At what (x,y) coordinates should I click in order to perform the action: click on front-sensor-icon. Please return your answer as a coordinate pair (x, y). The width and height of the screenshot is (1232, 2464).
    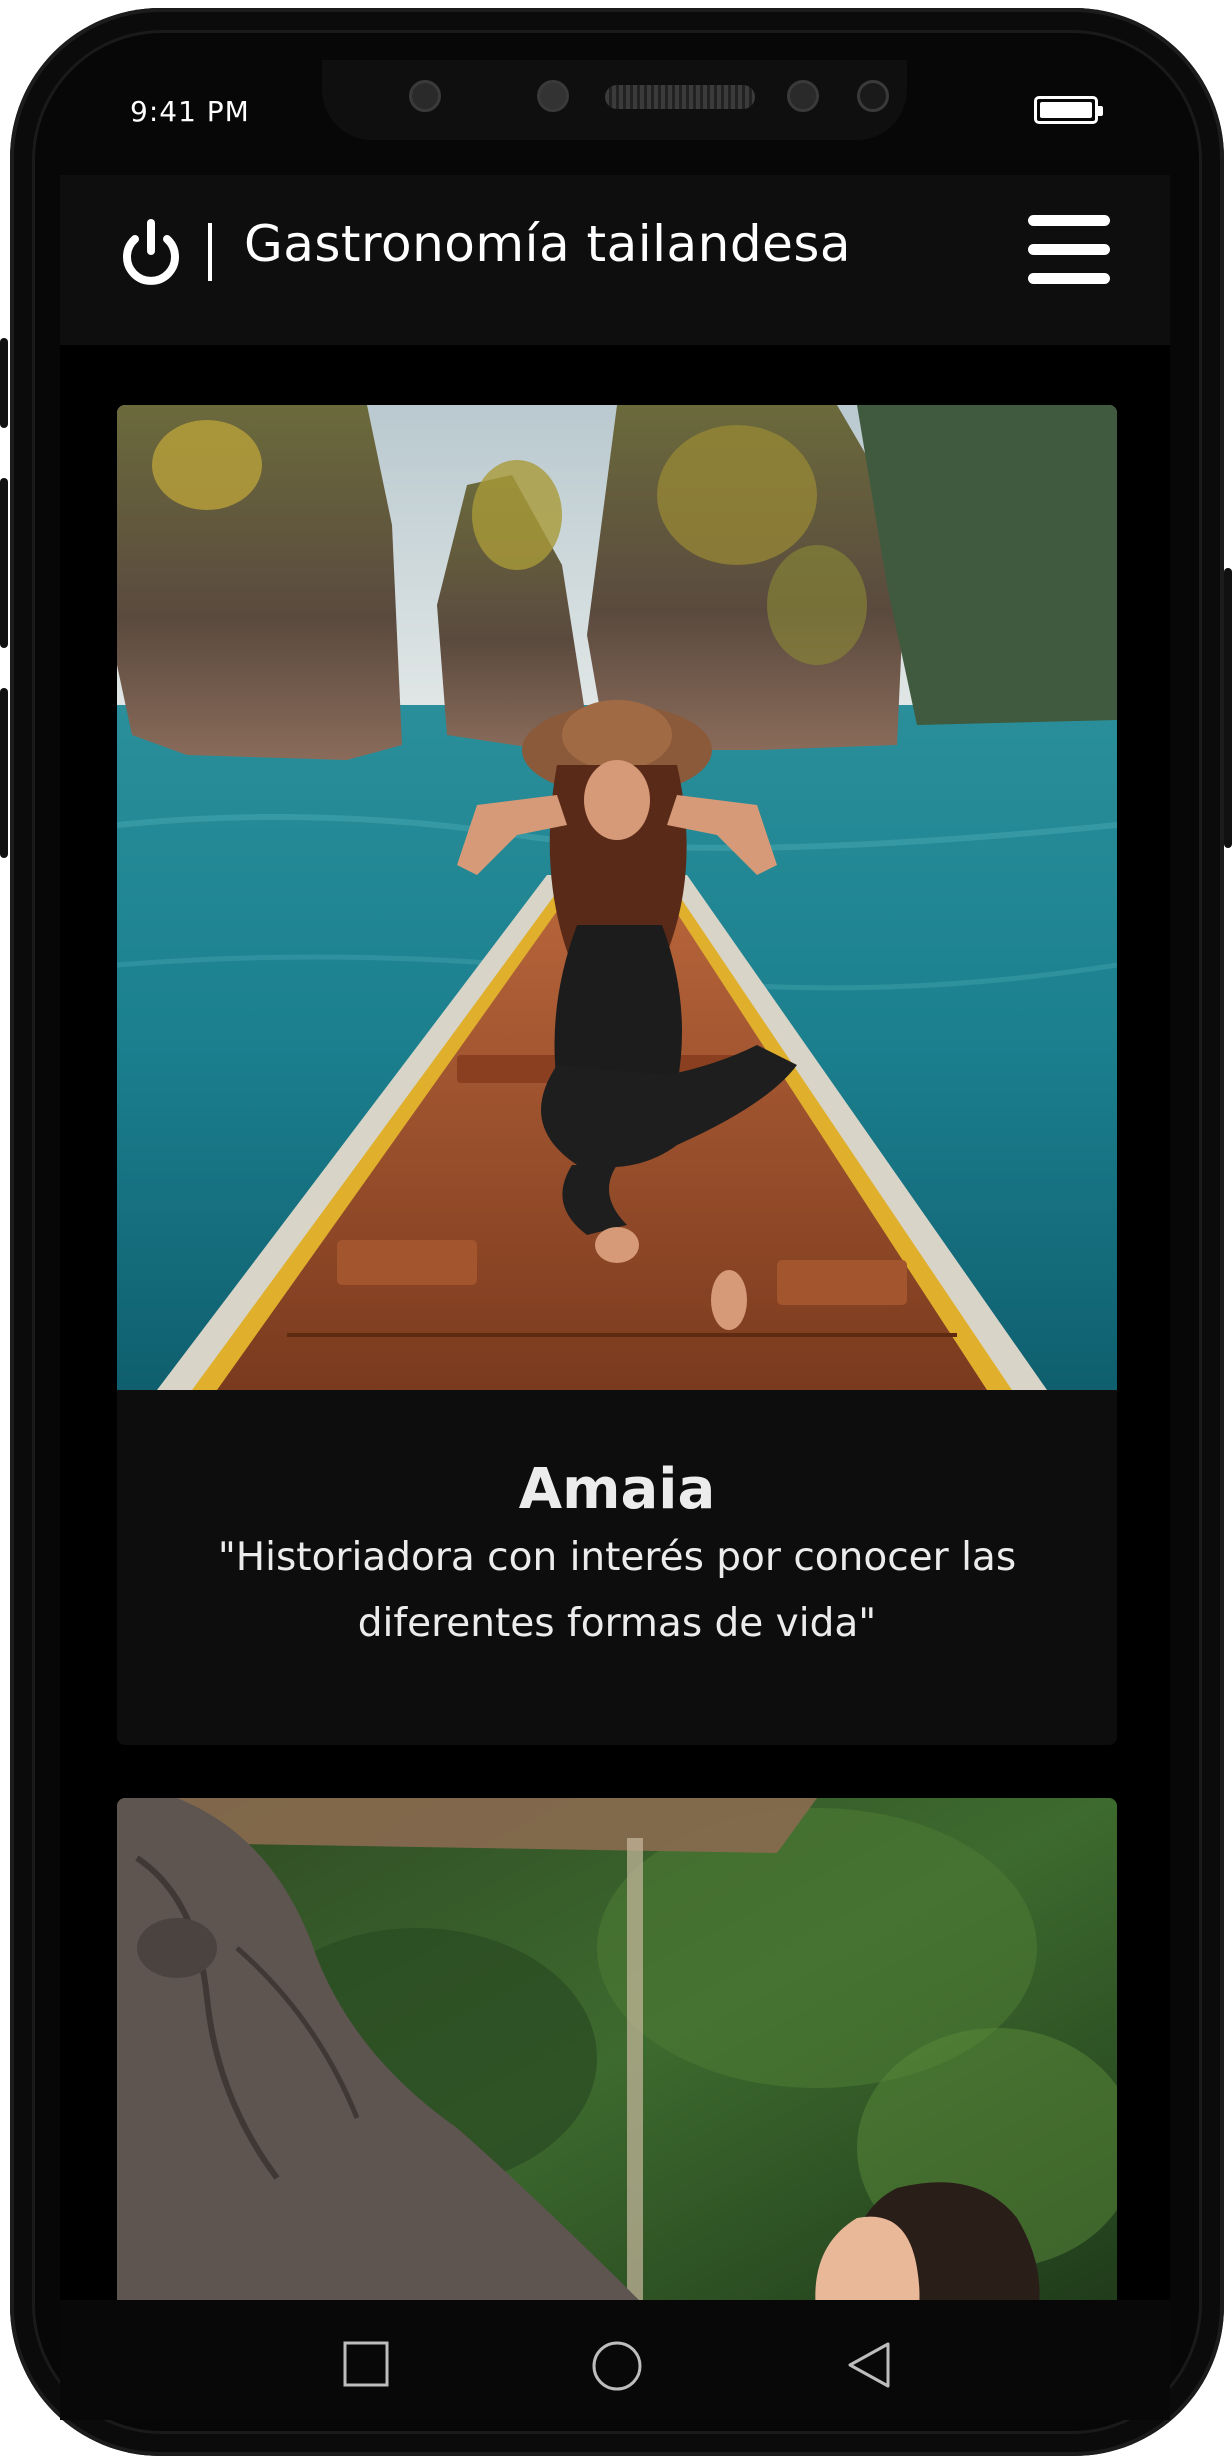
    Looking at the image, I should click on (425, 96).